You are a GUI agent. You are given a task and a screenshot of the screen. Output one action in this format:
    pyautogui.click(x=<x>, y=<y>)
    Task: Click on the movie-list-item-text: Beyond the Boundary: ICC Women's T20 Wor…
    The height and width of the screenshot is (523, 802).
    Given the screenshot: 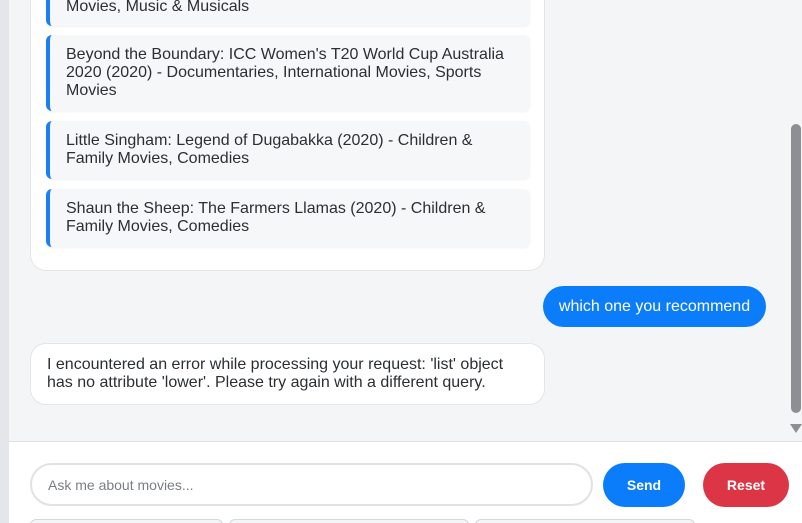 What is the action you would take?
    pyautogui.click(x=285, y=72)
    